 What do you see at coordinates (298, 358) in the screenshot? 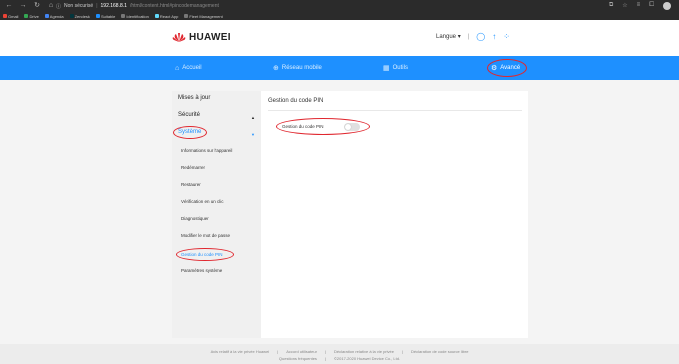
I see `footer-link: Questions fréquentes` at bounding box center [298, 358].